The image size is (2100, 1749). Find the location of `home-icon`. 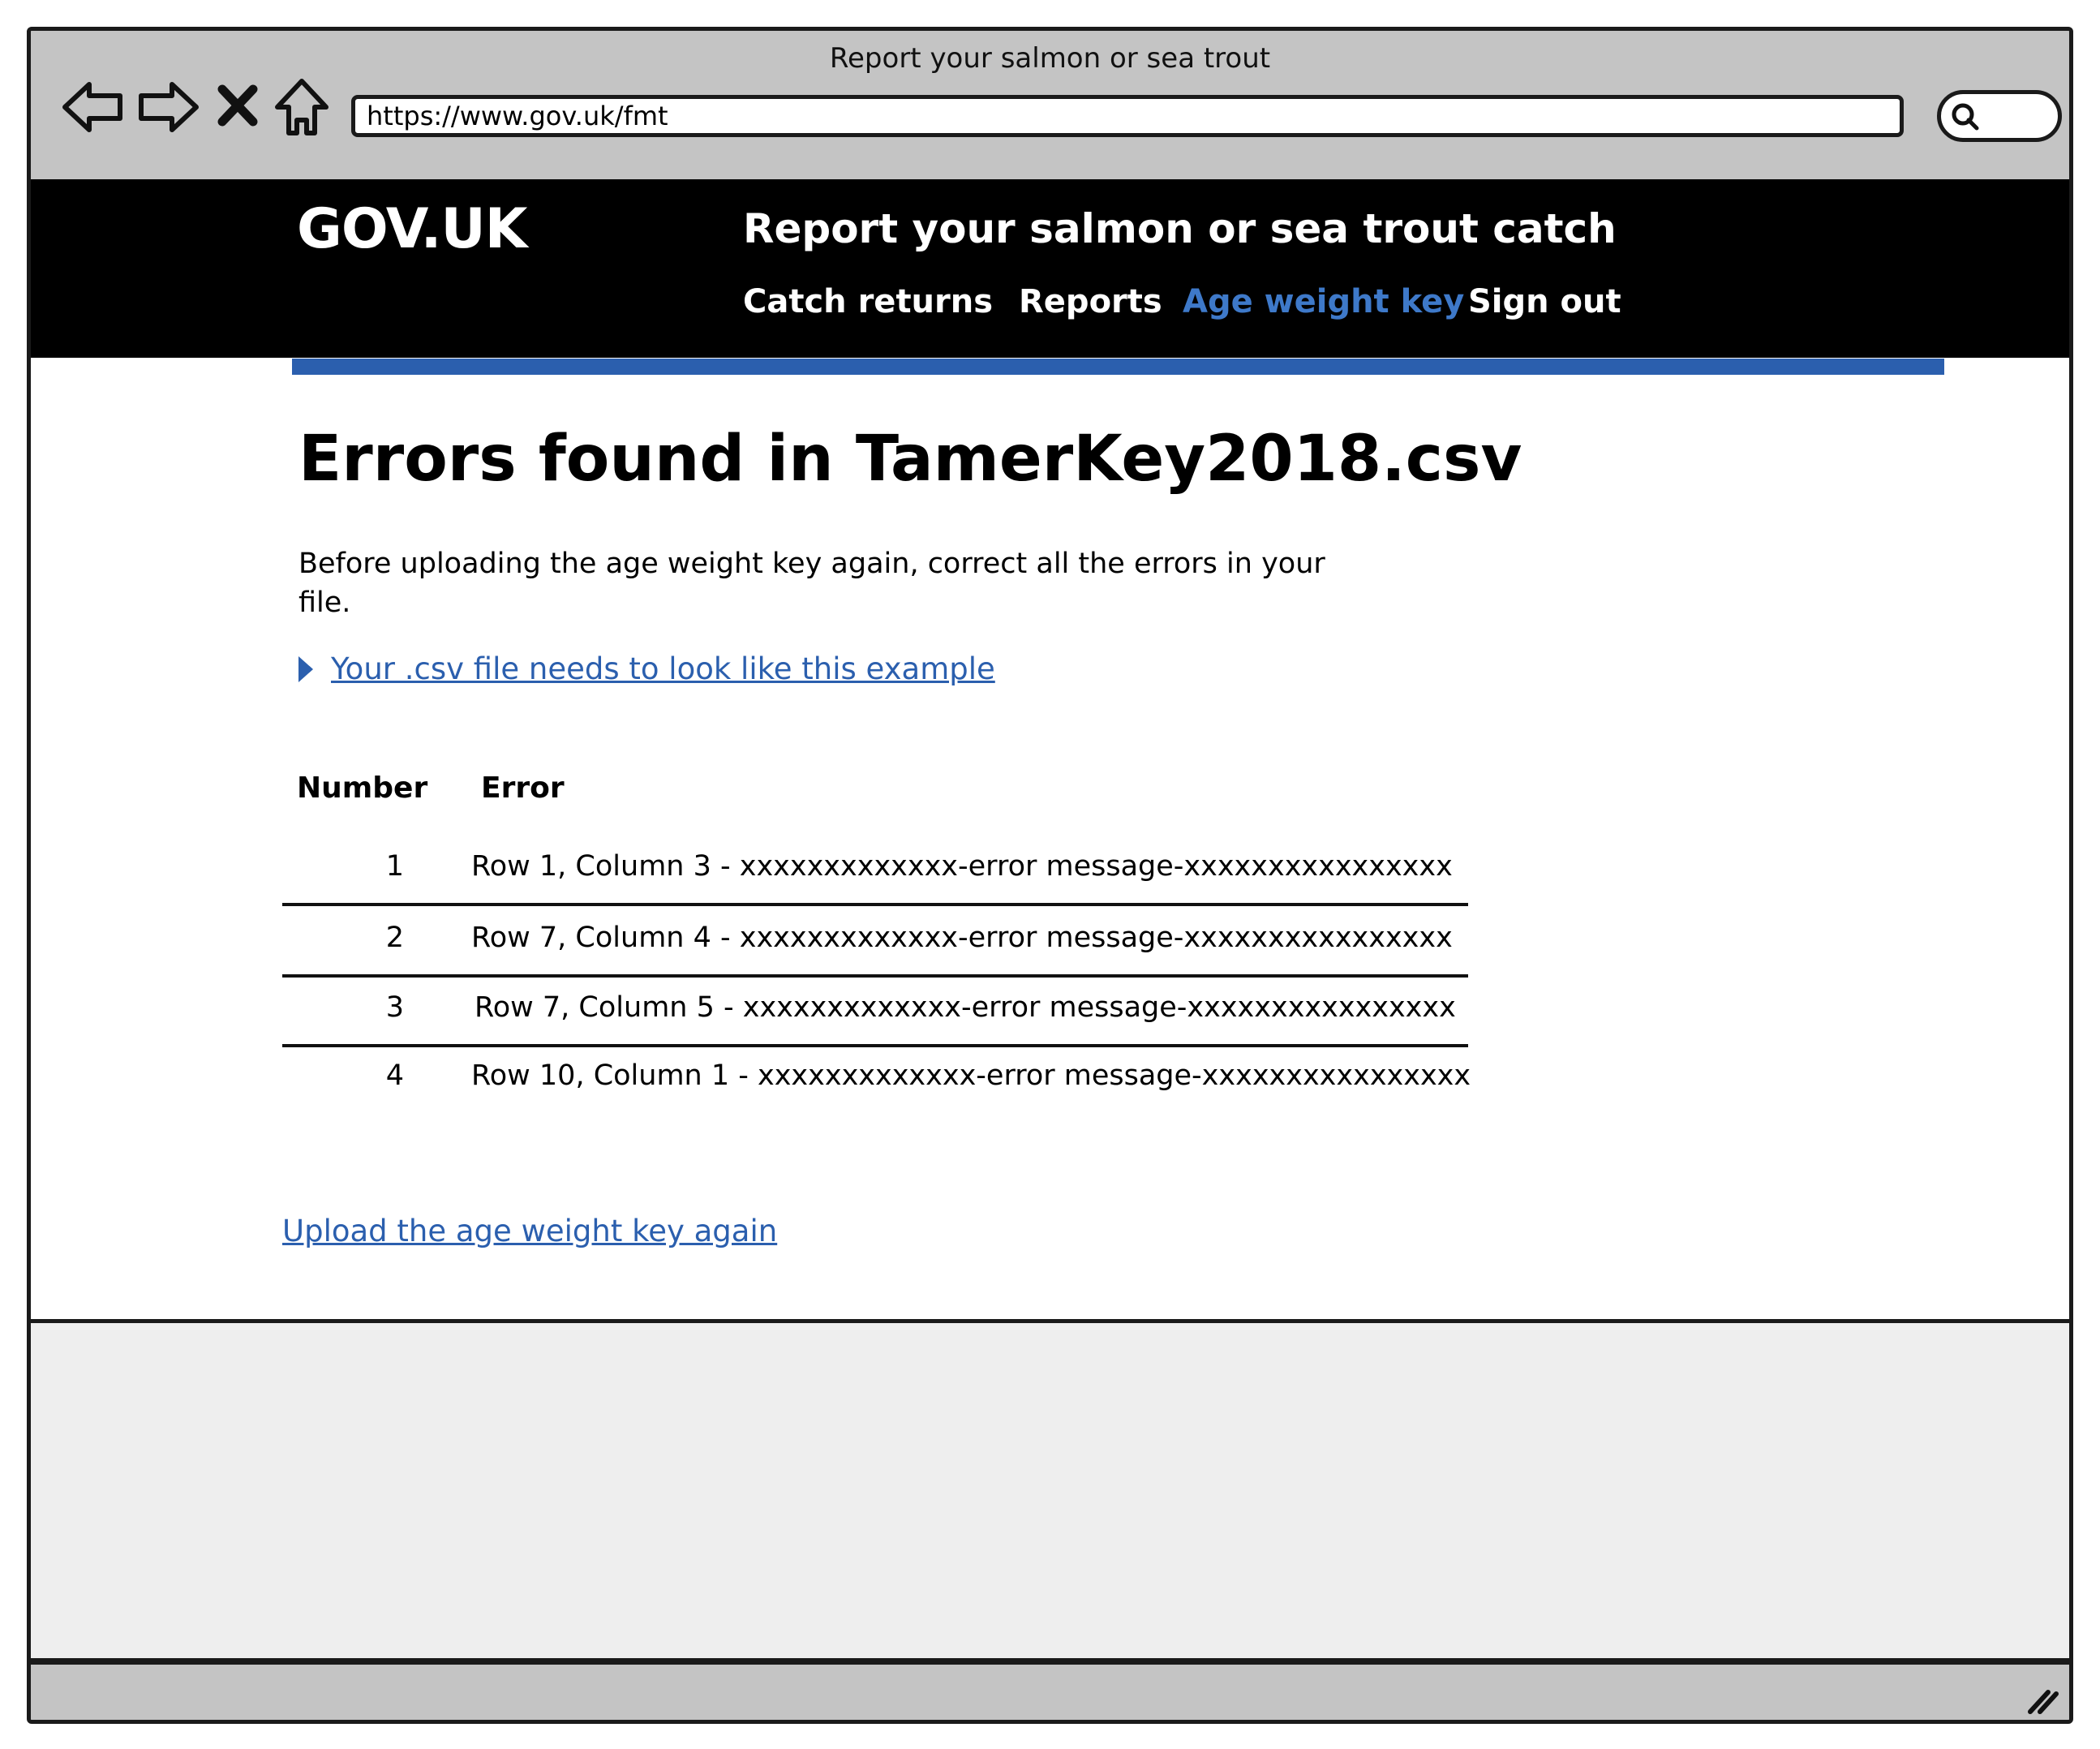

home-icon is located at coordinates (302, 107).